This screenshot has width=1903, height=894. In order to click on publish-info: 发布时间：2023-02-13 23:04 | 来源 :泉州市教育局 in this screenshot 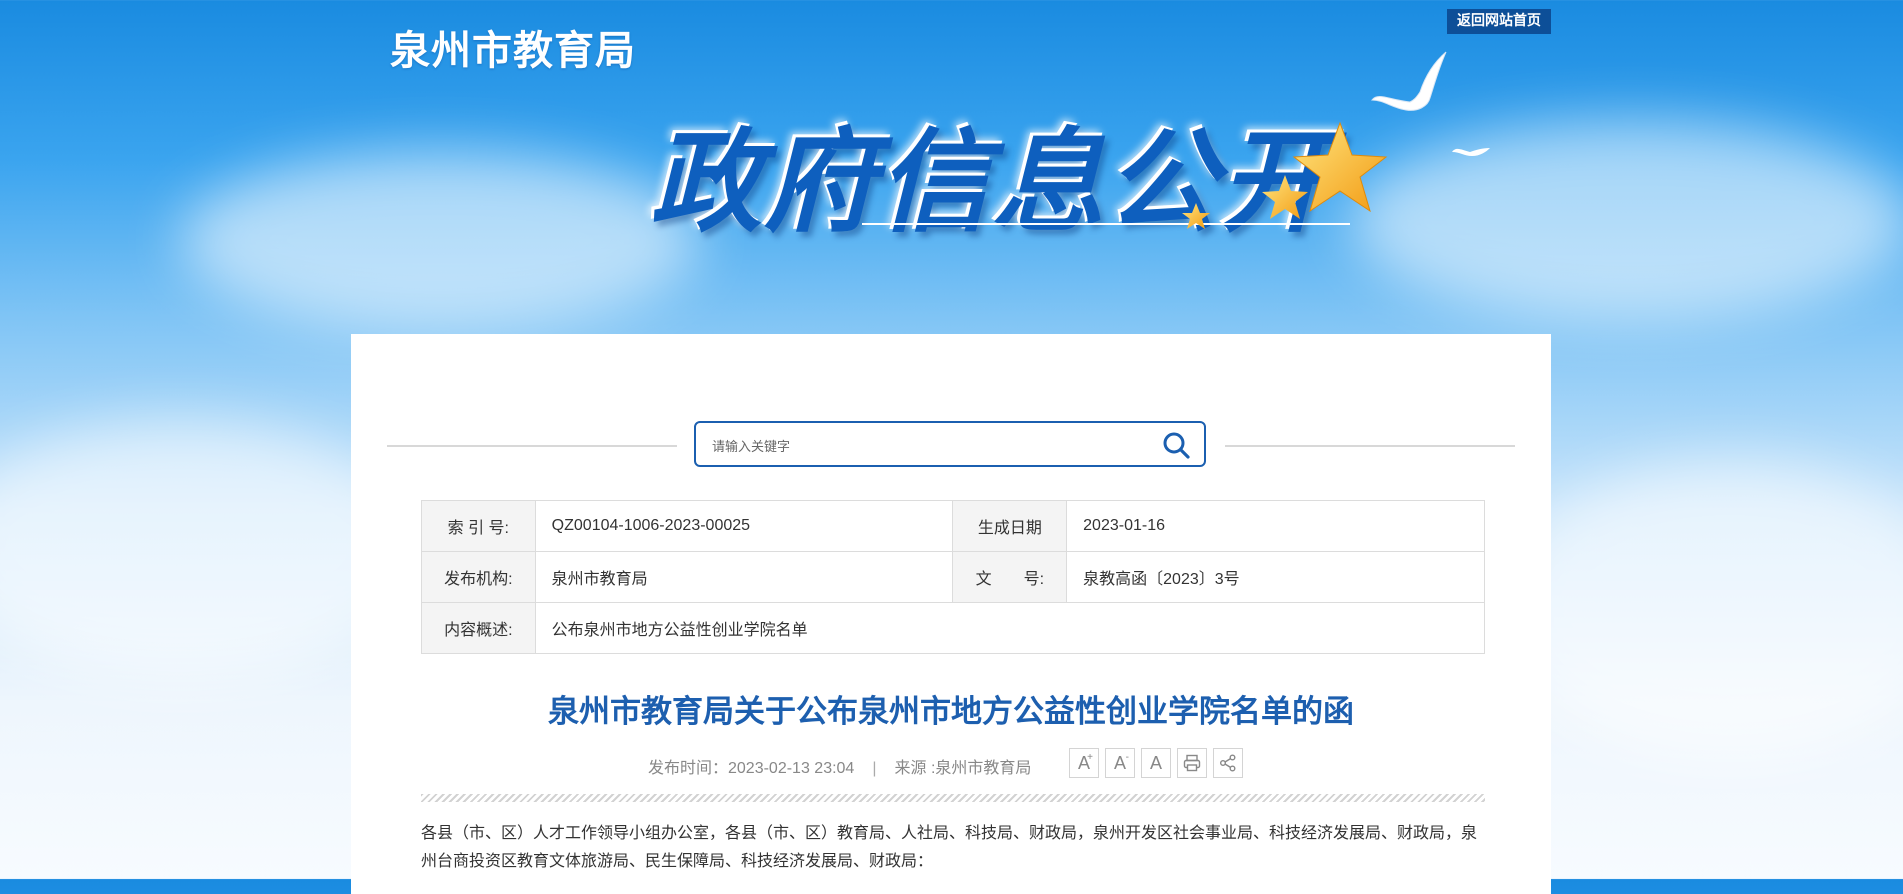, I will do `click(839, 766)`.